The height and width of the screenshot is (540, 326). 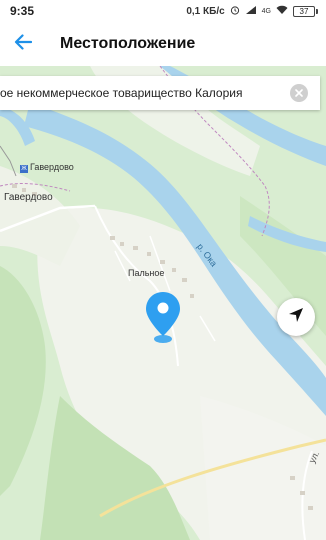 What do you see at coordinates (163, 318) in the screenshot?
I see `location-pin` at bounding box center [163, 318].